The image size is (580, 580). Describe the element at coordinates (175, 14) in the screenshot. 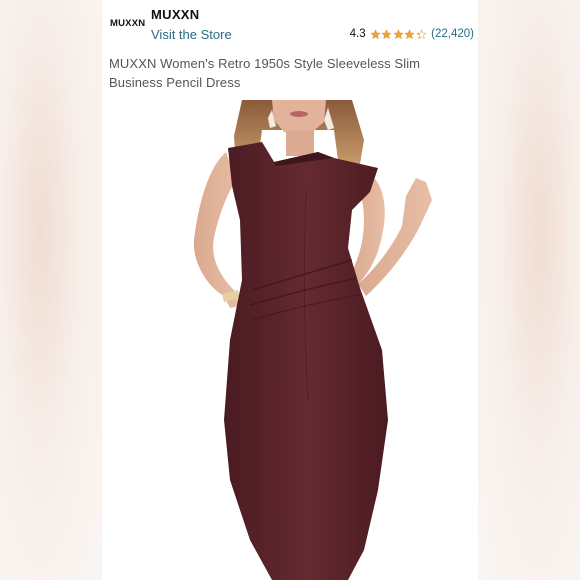

I see `brand-name: MUXXN` at that location.